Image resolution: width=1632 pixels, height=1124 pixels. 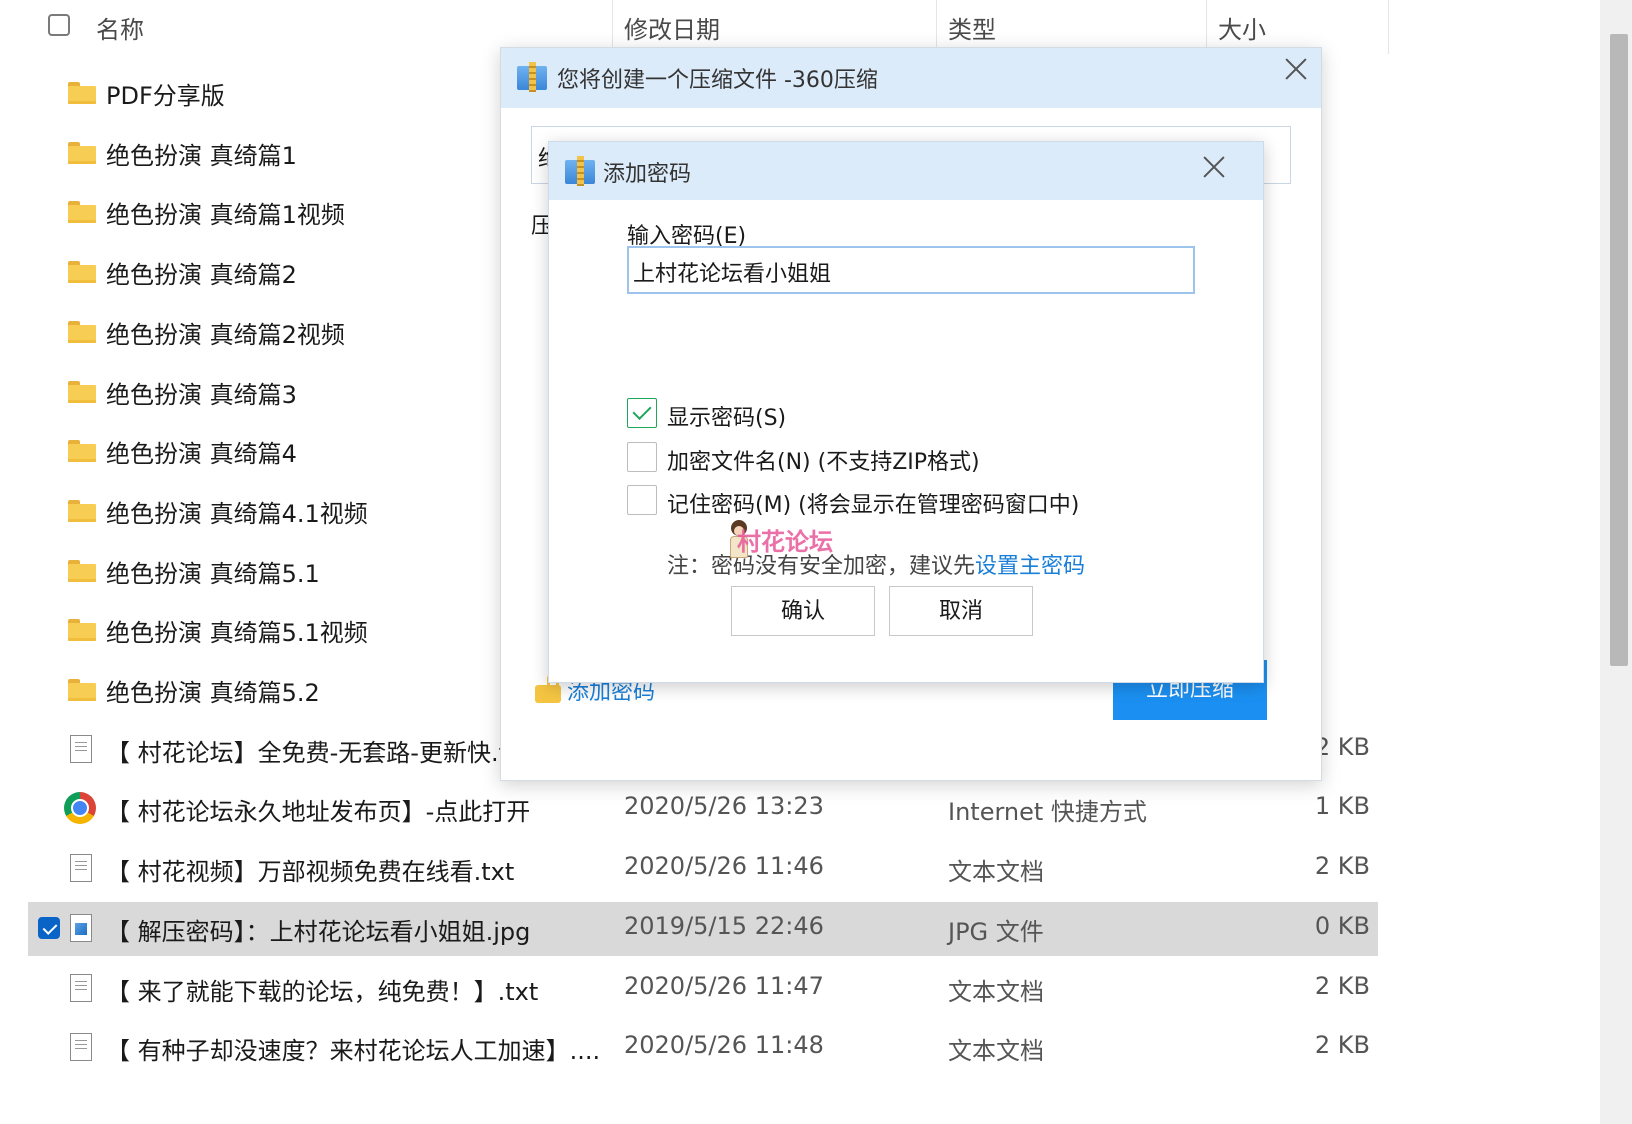 I want to click on select-all-checkbox, so click(x=59, y=25).